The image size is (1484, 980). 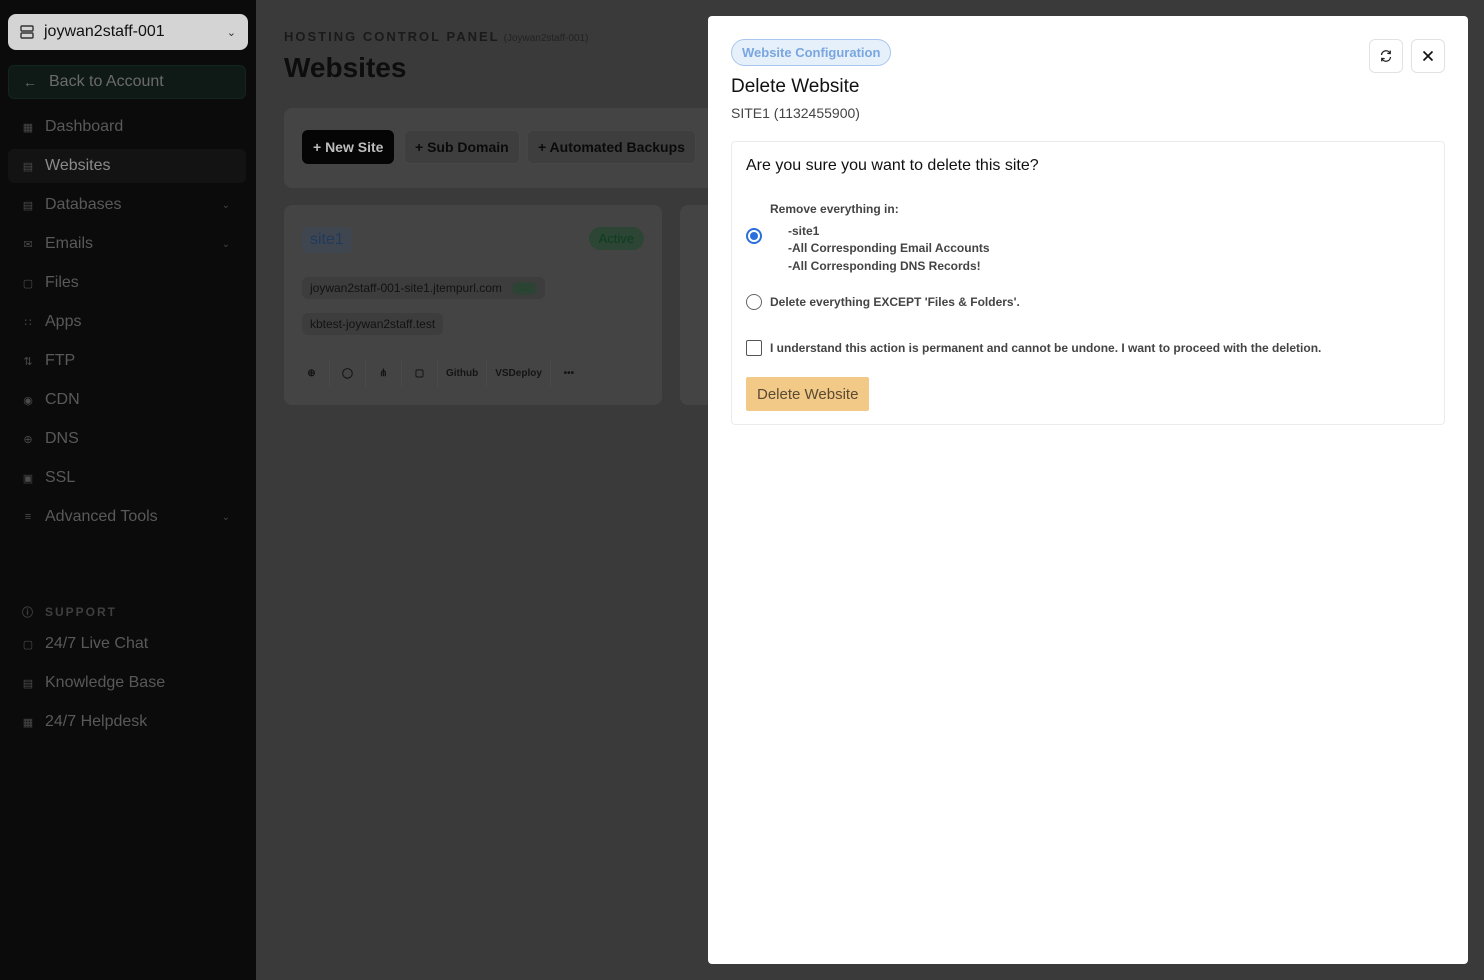 What do you see at coordinates (754, 302) in the screenshot?
I see `keep-files-radio` at bounding box center [754, 302].